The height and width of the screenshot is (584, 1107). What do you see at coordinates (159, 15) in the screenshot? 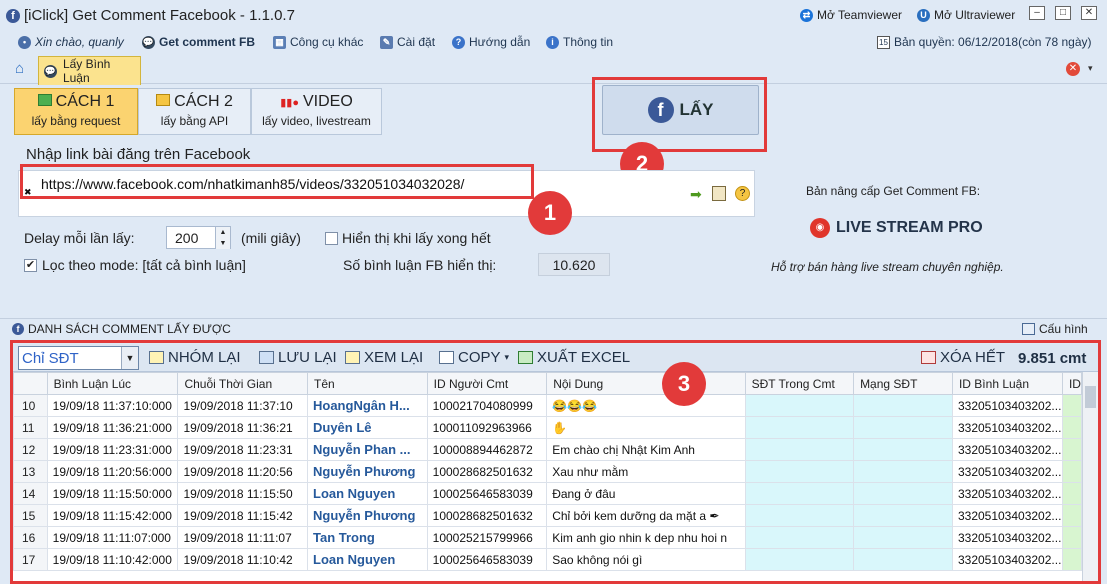
I see `window-title: [iClick] Get Comment Facebook - 1.1.0.7` at bounding box center [159, 15].